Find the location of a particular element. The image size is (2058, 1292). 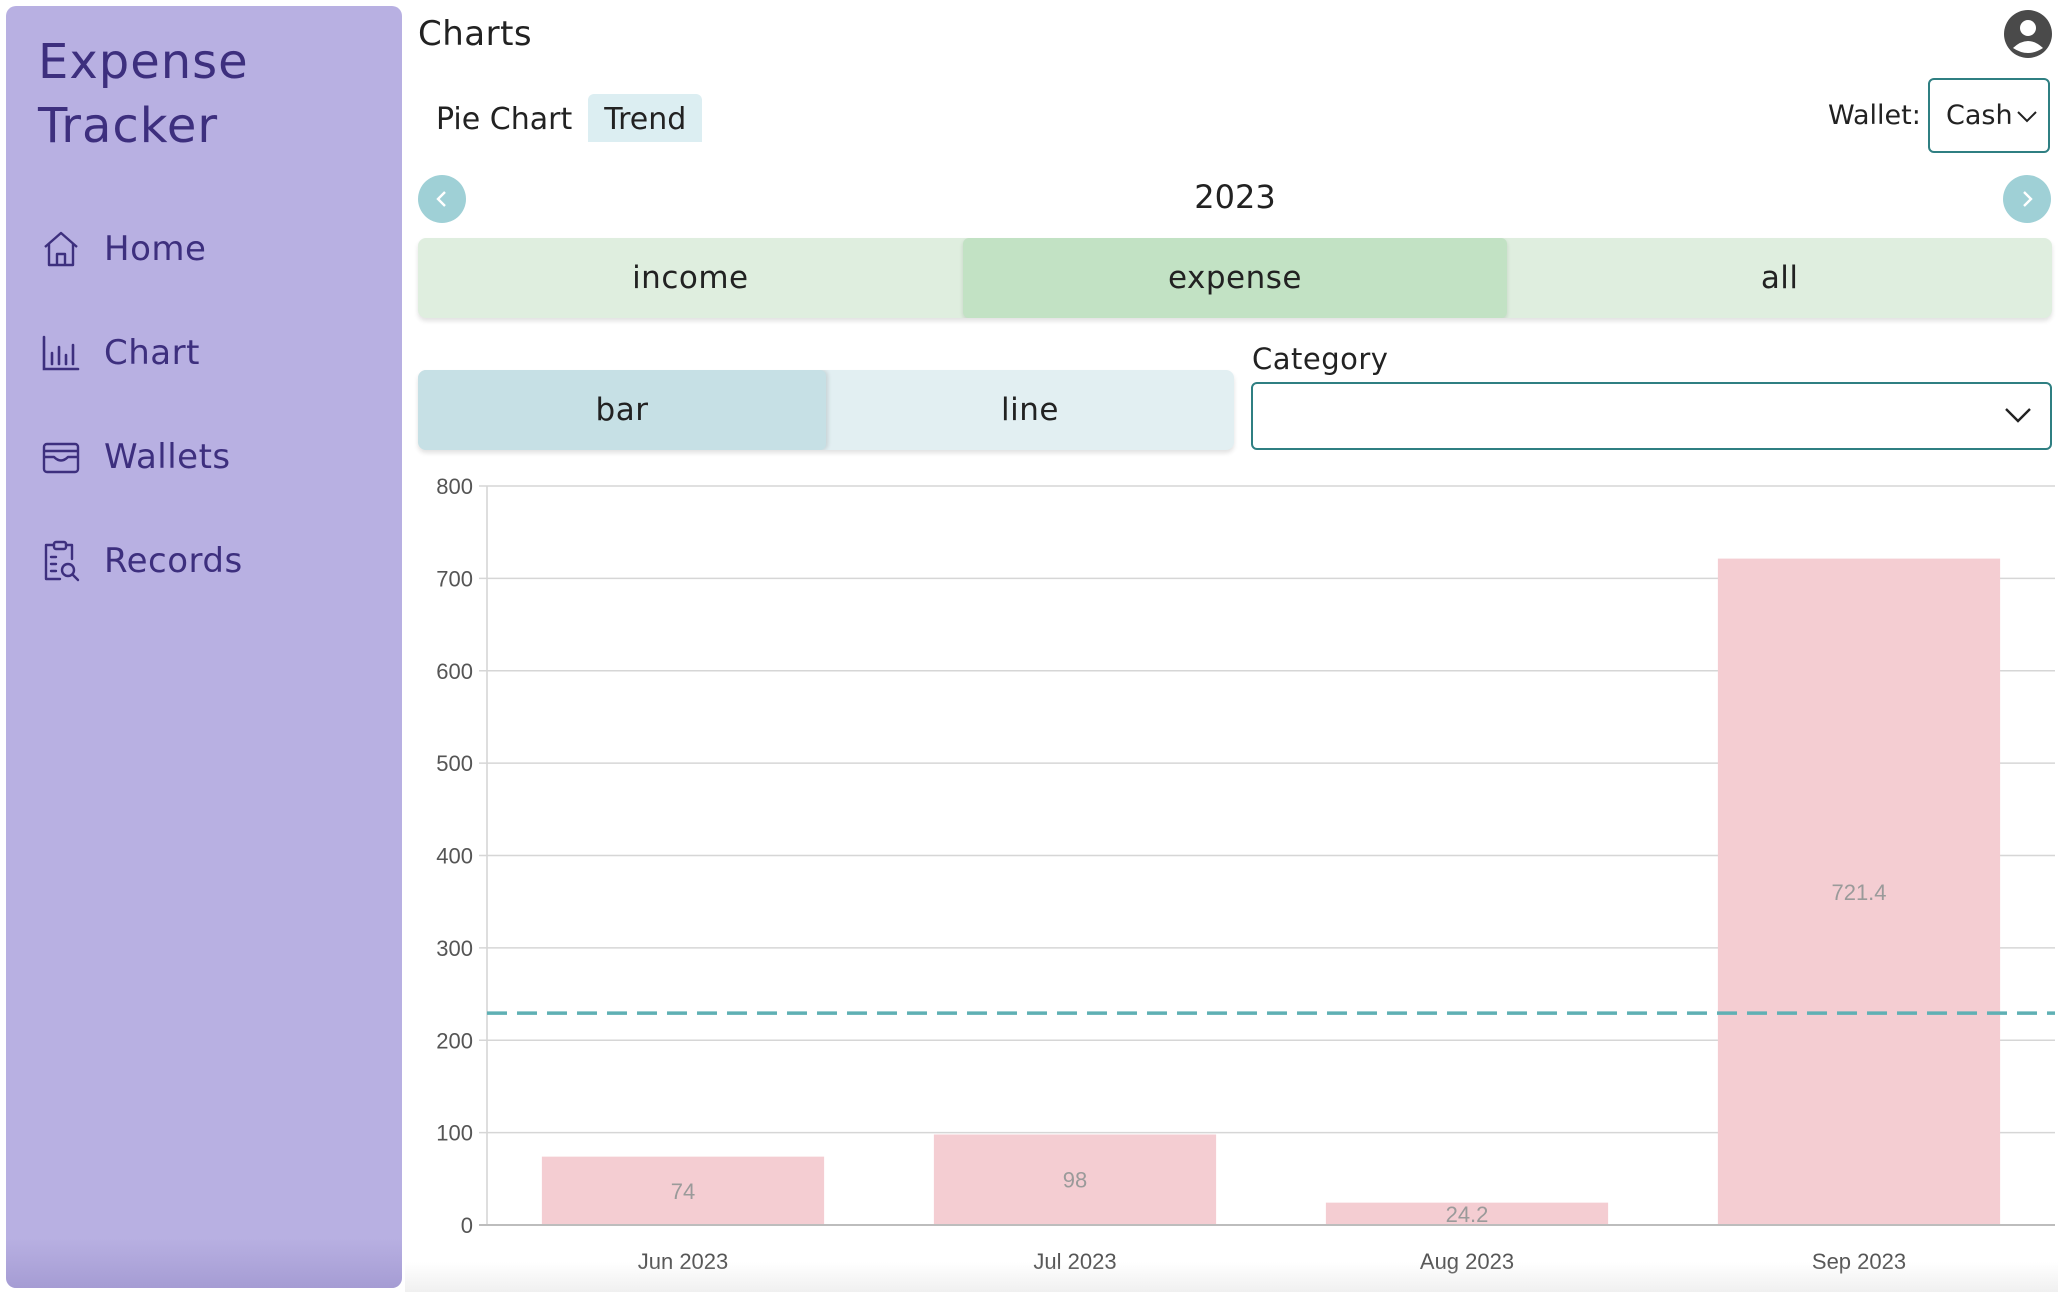

sidebar-shadow is located at coordinates (204, 1263).